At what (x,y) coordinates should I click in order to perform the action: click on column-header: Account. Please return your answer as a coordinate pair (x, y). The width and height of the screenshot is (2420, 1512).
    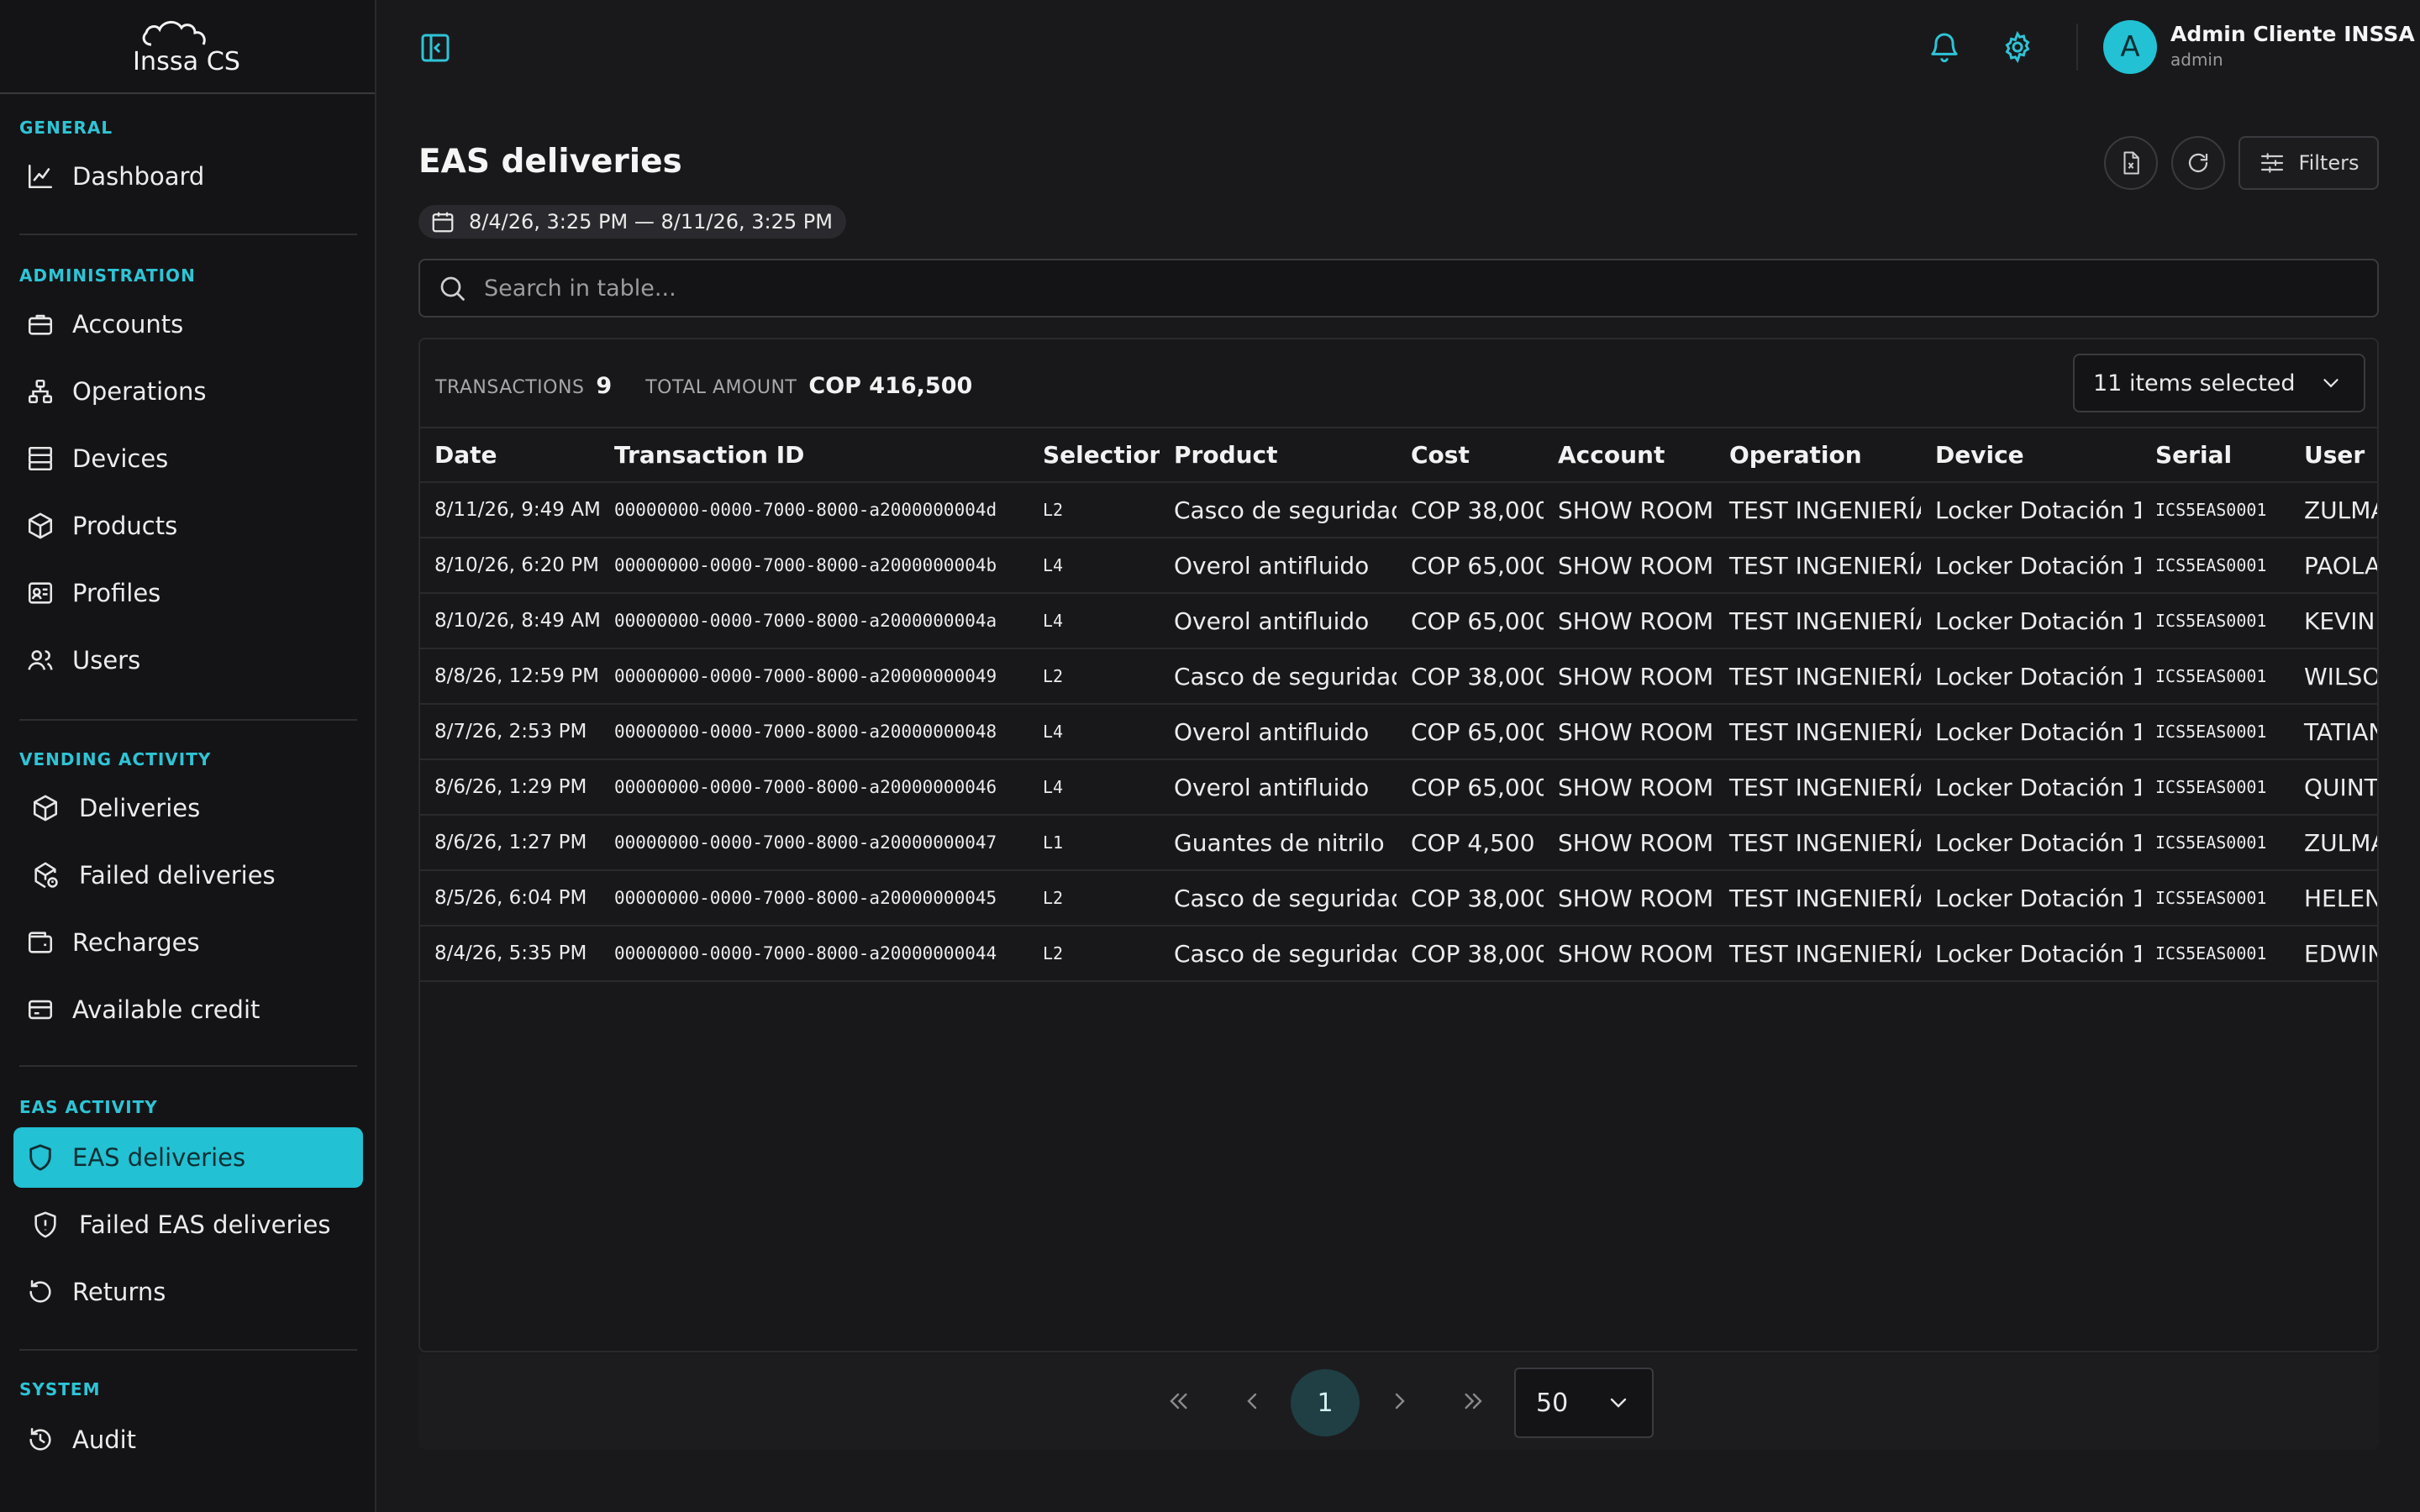
    Looking at the image, I should click on (1629, 455).